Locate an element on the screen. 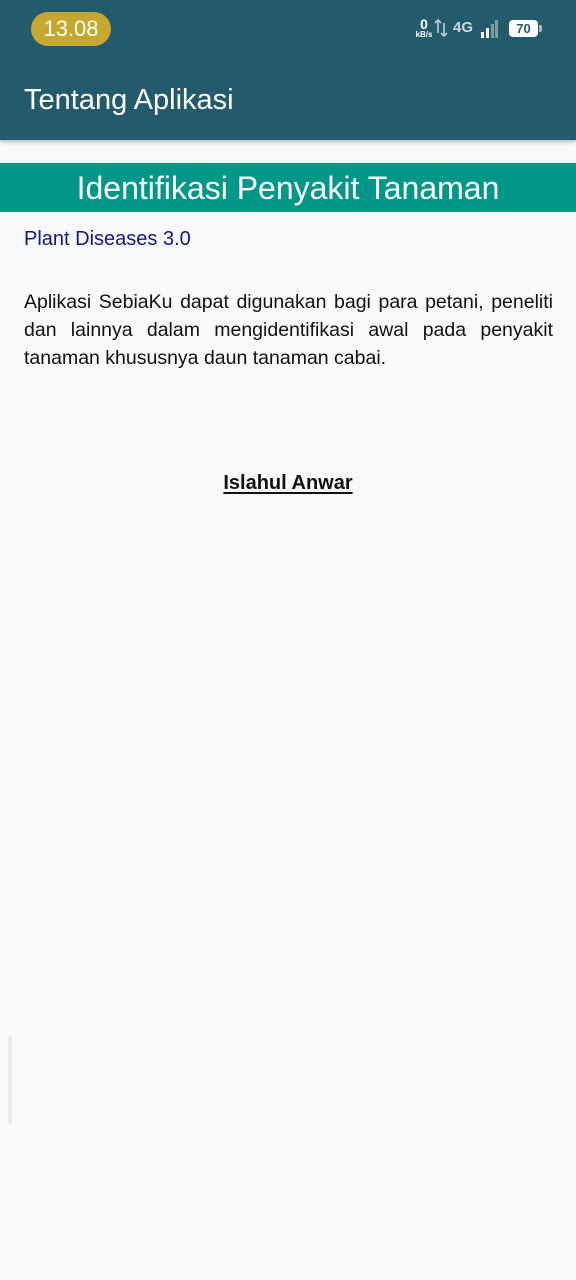 The image size is (576, 1280). app-bar-title: Tentang Aplikasi is located at coordinates (129, 100).